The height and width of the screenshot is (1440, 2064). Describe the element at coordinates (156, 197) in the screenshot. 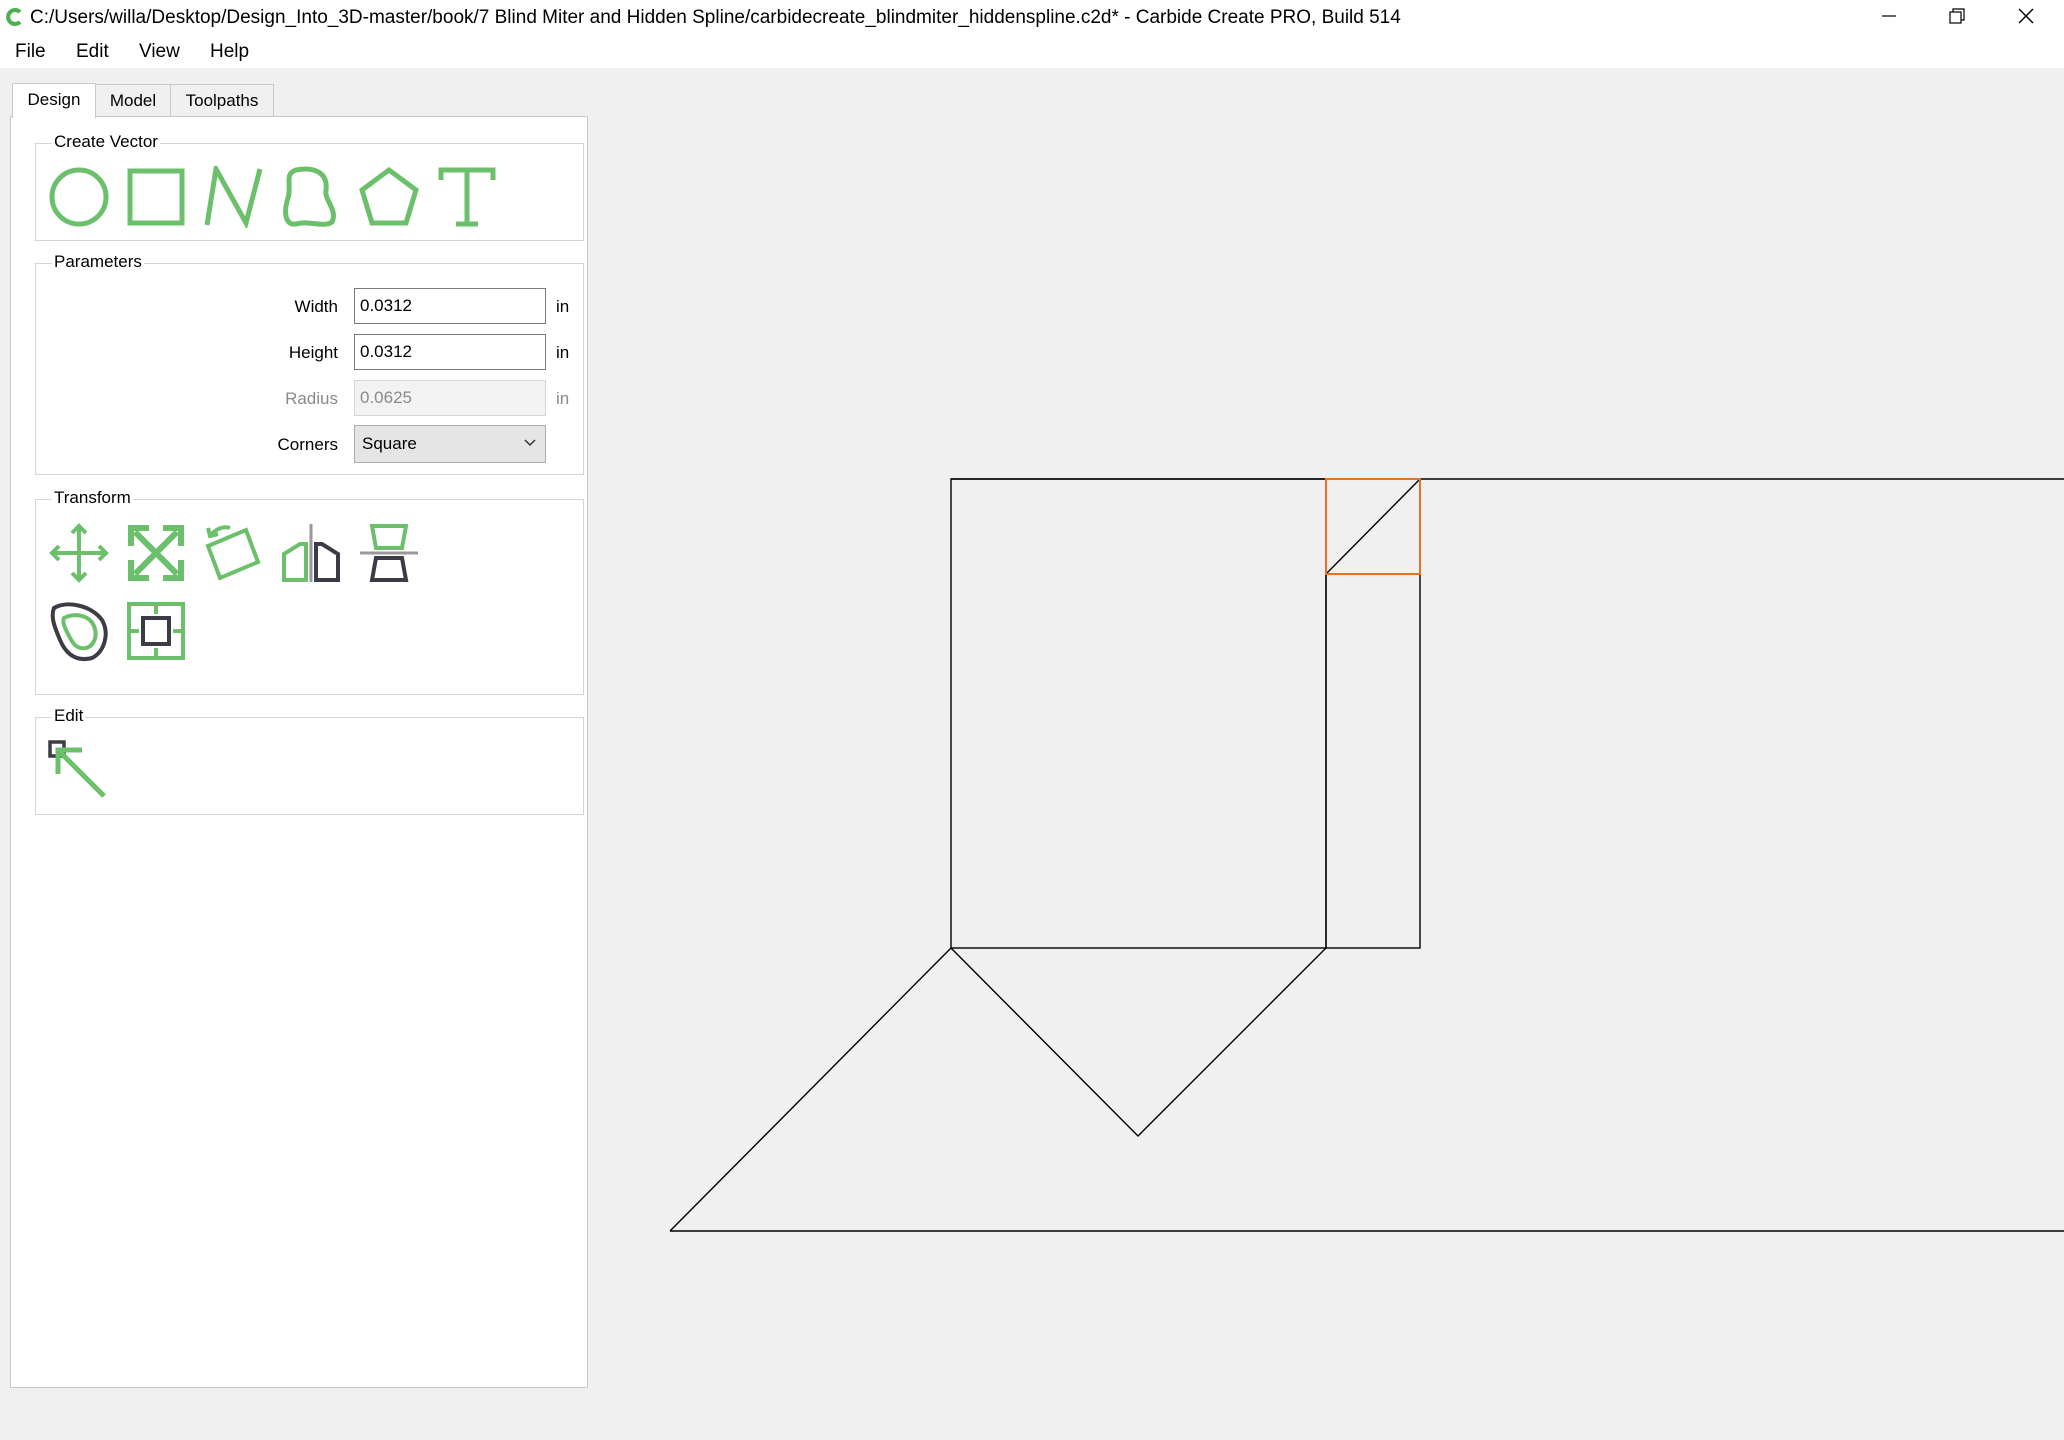

I see `rectangle-icon` at that location.